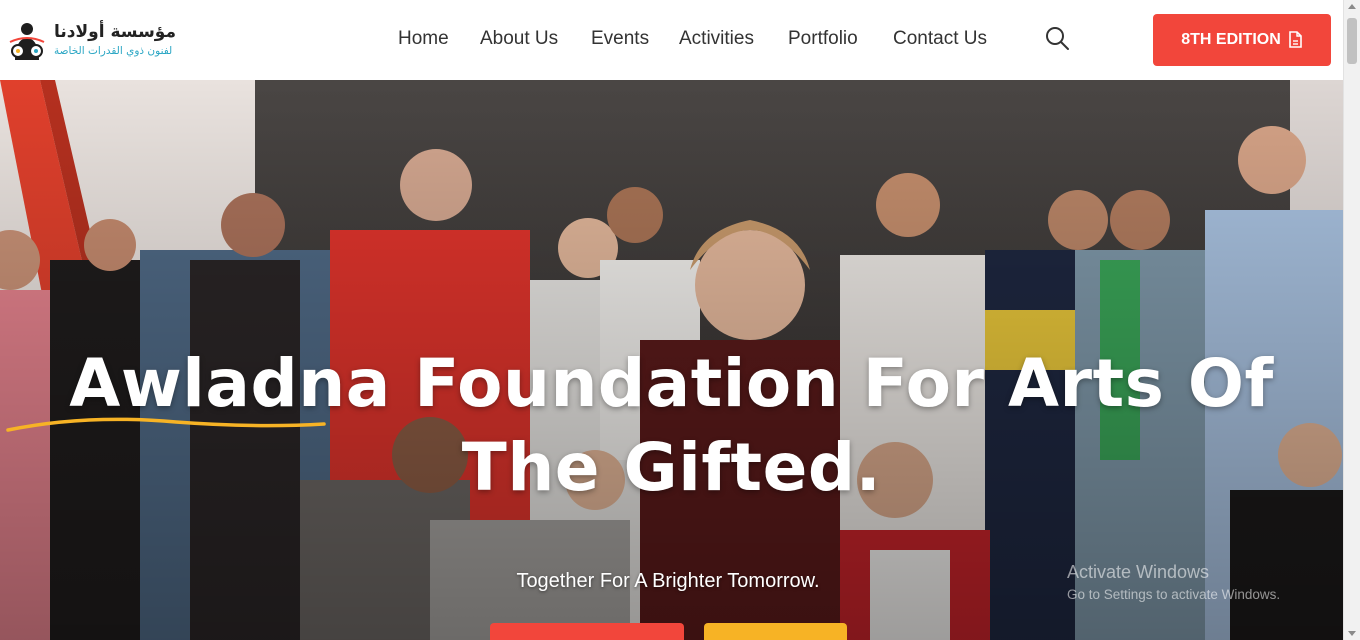 The image size is (1360, 640). Describe the element at coordinates (940, 39) in the screenshot. I see `nav-item-contact-us: Contact Us` at that location.